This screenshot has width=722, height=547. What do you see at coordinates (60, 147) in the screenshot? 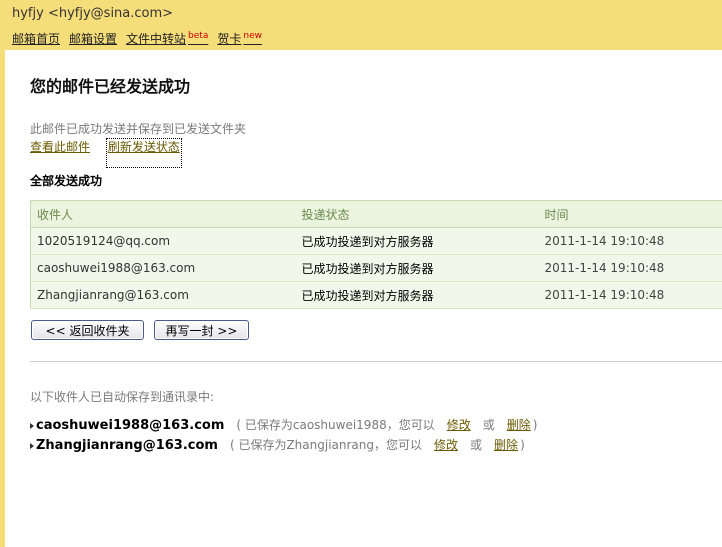
I see `view-mail-link: 查看此邮件` at bounding box center [60, 147].